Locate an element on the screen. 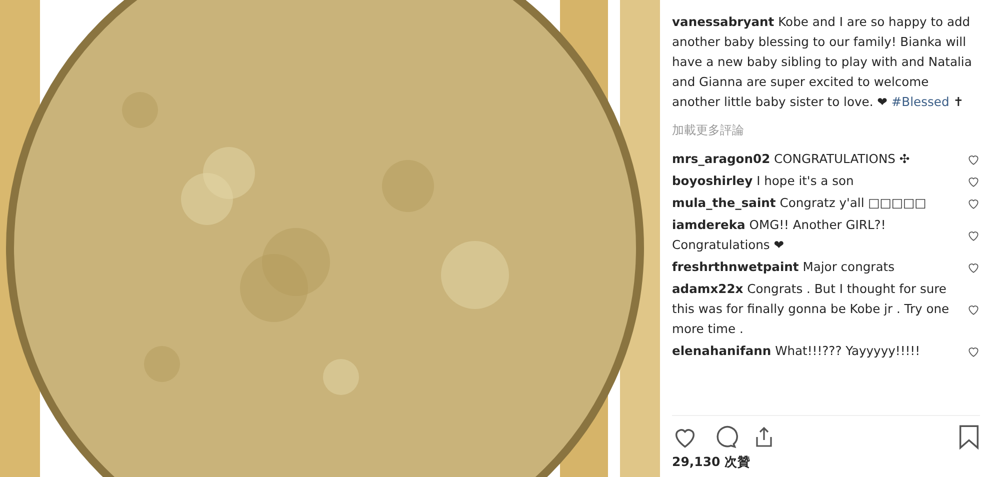 This screenshot has height=477, width=990. comment-text: mrs_aragon02 CONGRATULATIONS ✣ is located at coordinates (791, 159).